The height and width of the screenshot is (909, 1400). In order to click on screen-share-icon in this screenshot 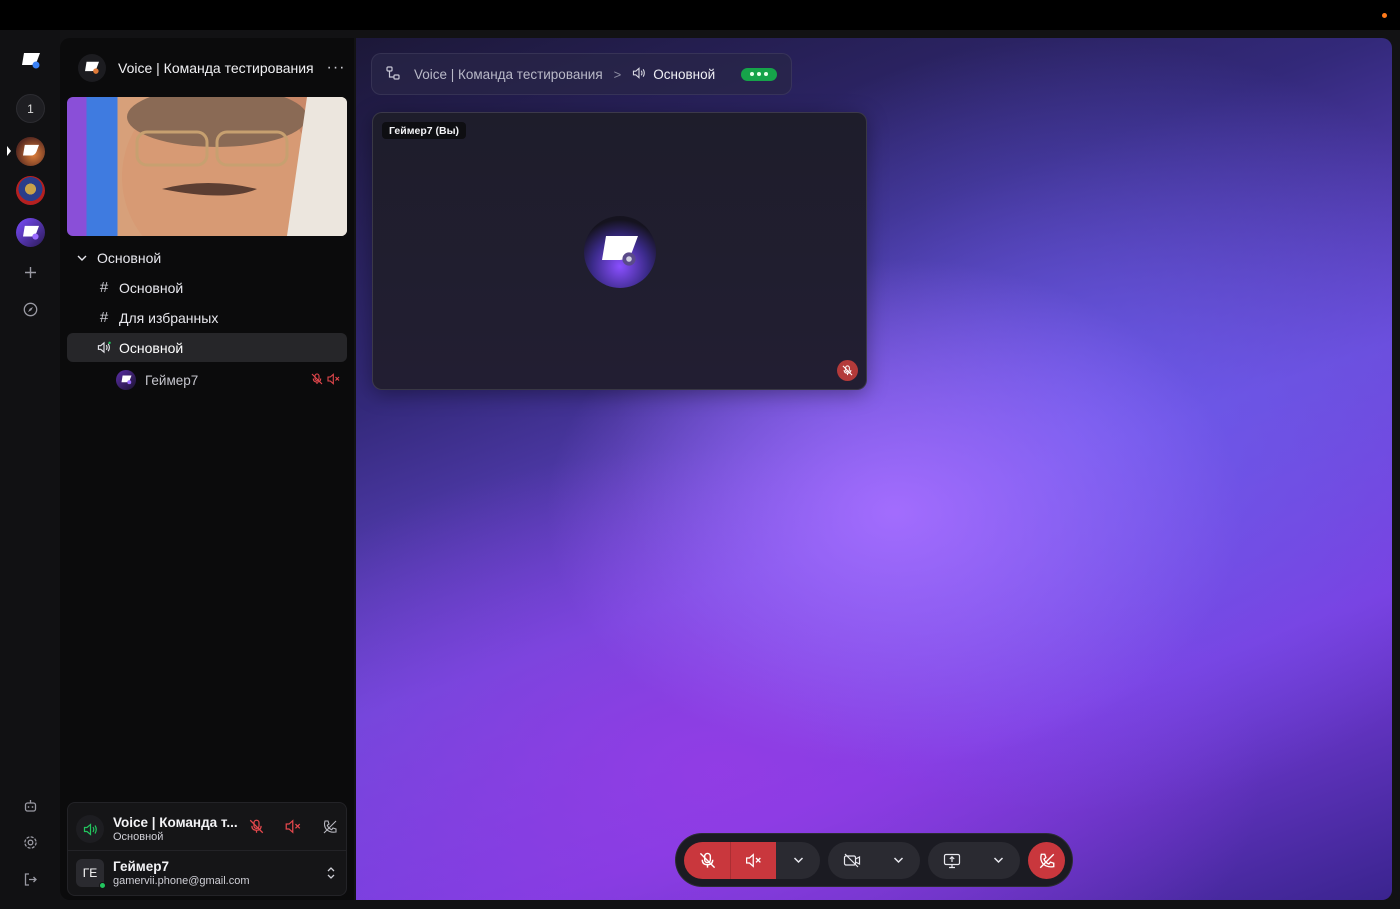, I will do `click(952, 860)`.